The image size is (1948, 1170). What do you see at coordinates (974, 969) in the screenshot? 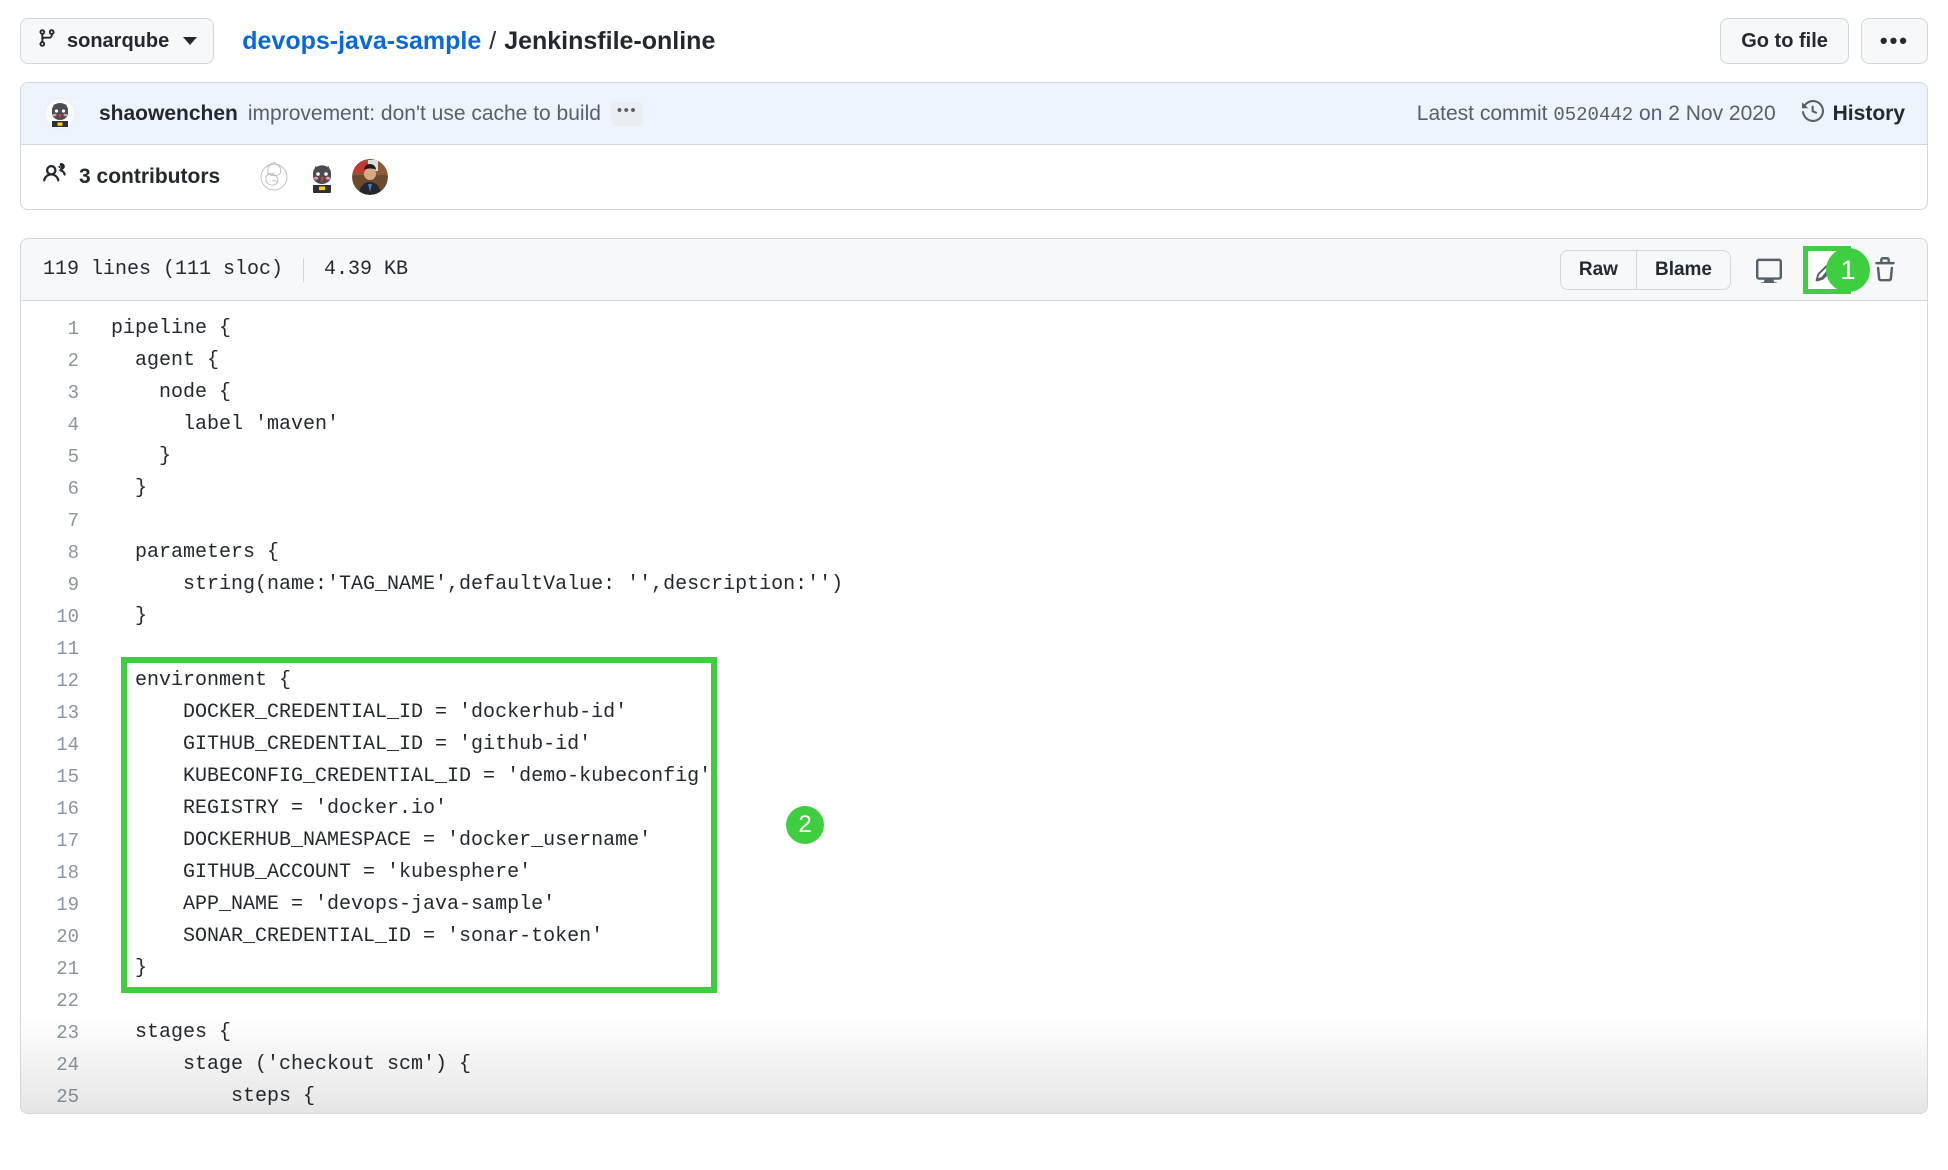
I see `code-line: 21 }` at bounding box center [974, 969].